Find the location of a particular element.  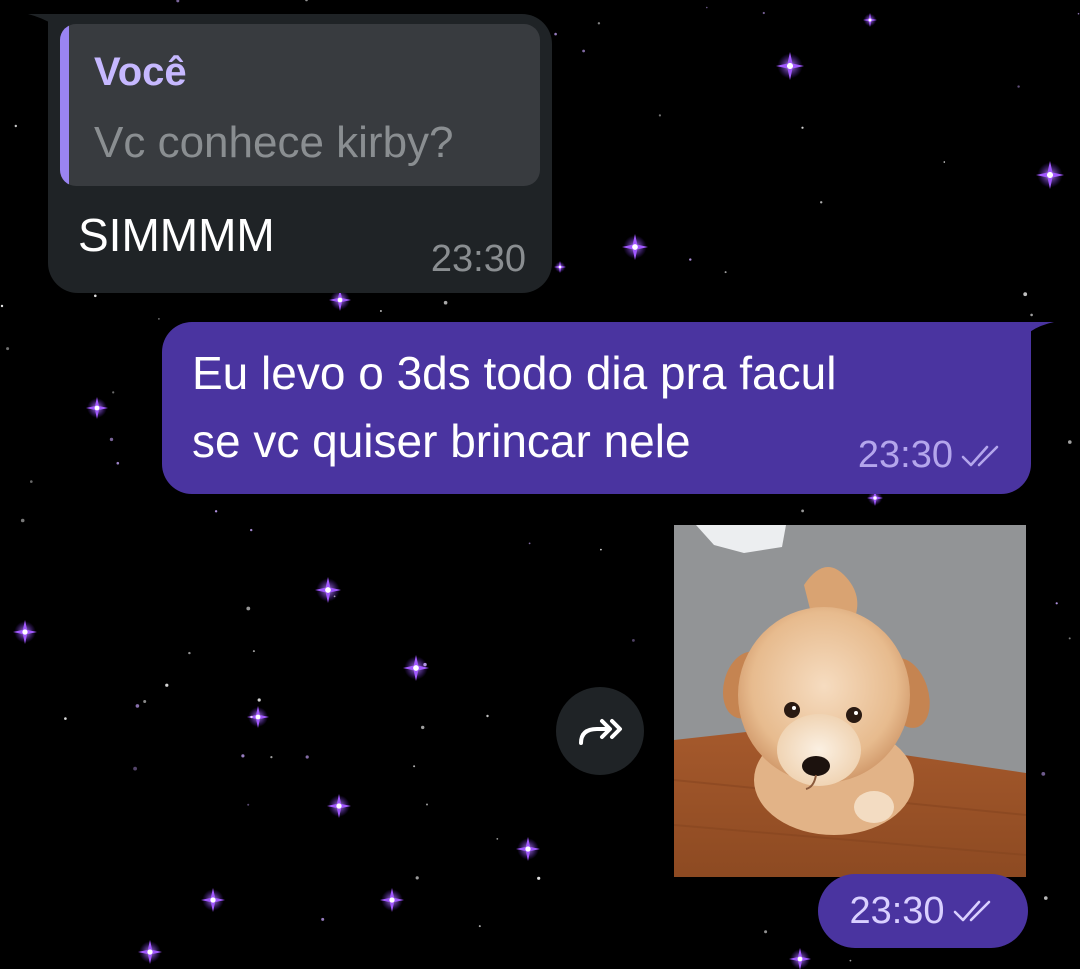

incoming-message-bubble: Você Vc conhece kirby? SIMMMM 23:30 is located at coordinates (300, 153).